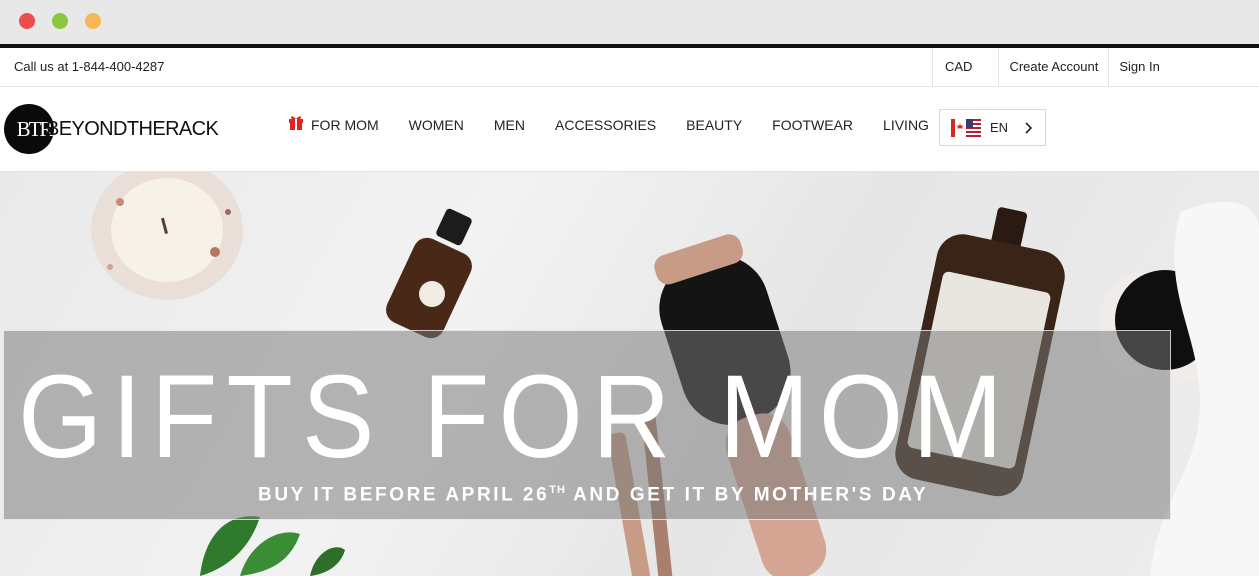 The width and height of the screenshot is (1259, 576). Describe the element at coordinates (999, 127) in the screenshot. I see `language-label: EN` at that location.